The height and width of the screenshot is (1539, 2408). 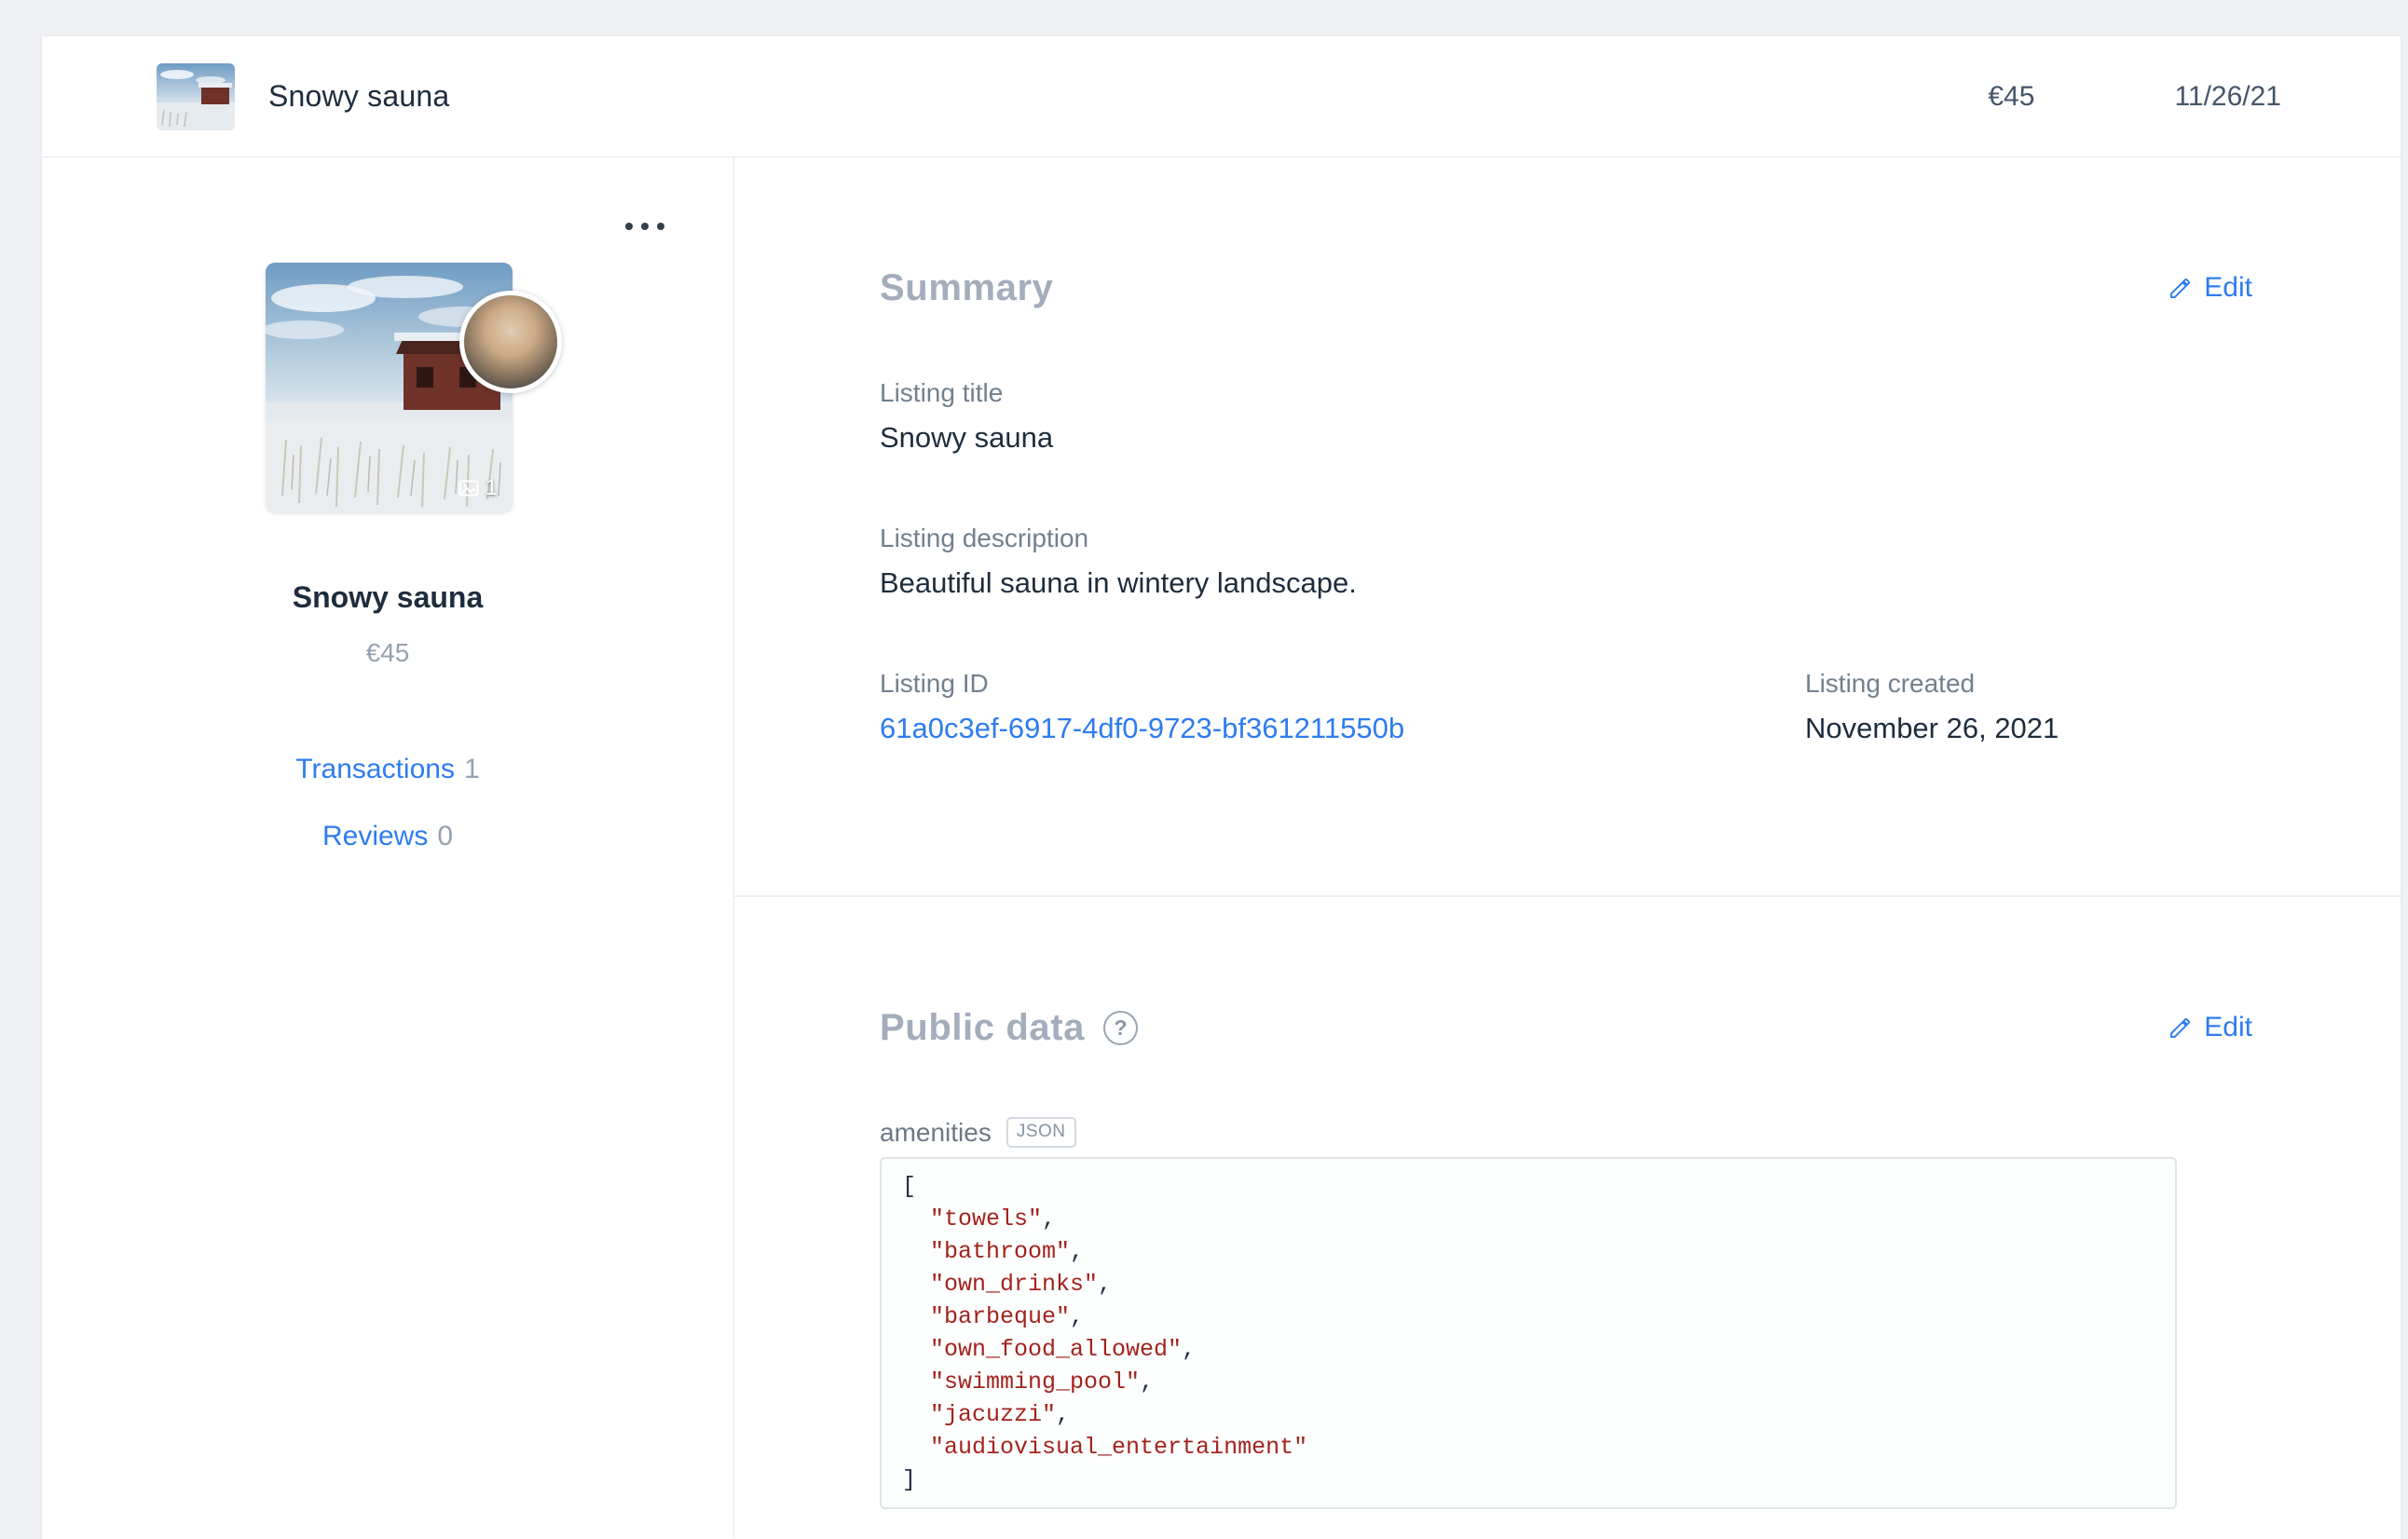 What do you see at coordinates (196, 96) in the screenshot?
I see `listing-thumbnail` at bounding box center [196, 96].